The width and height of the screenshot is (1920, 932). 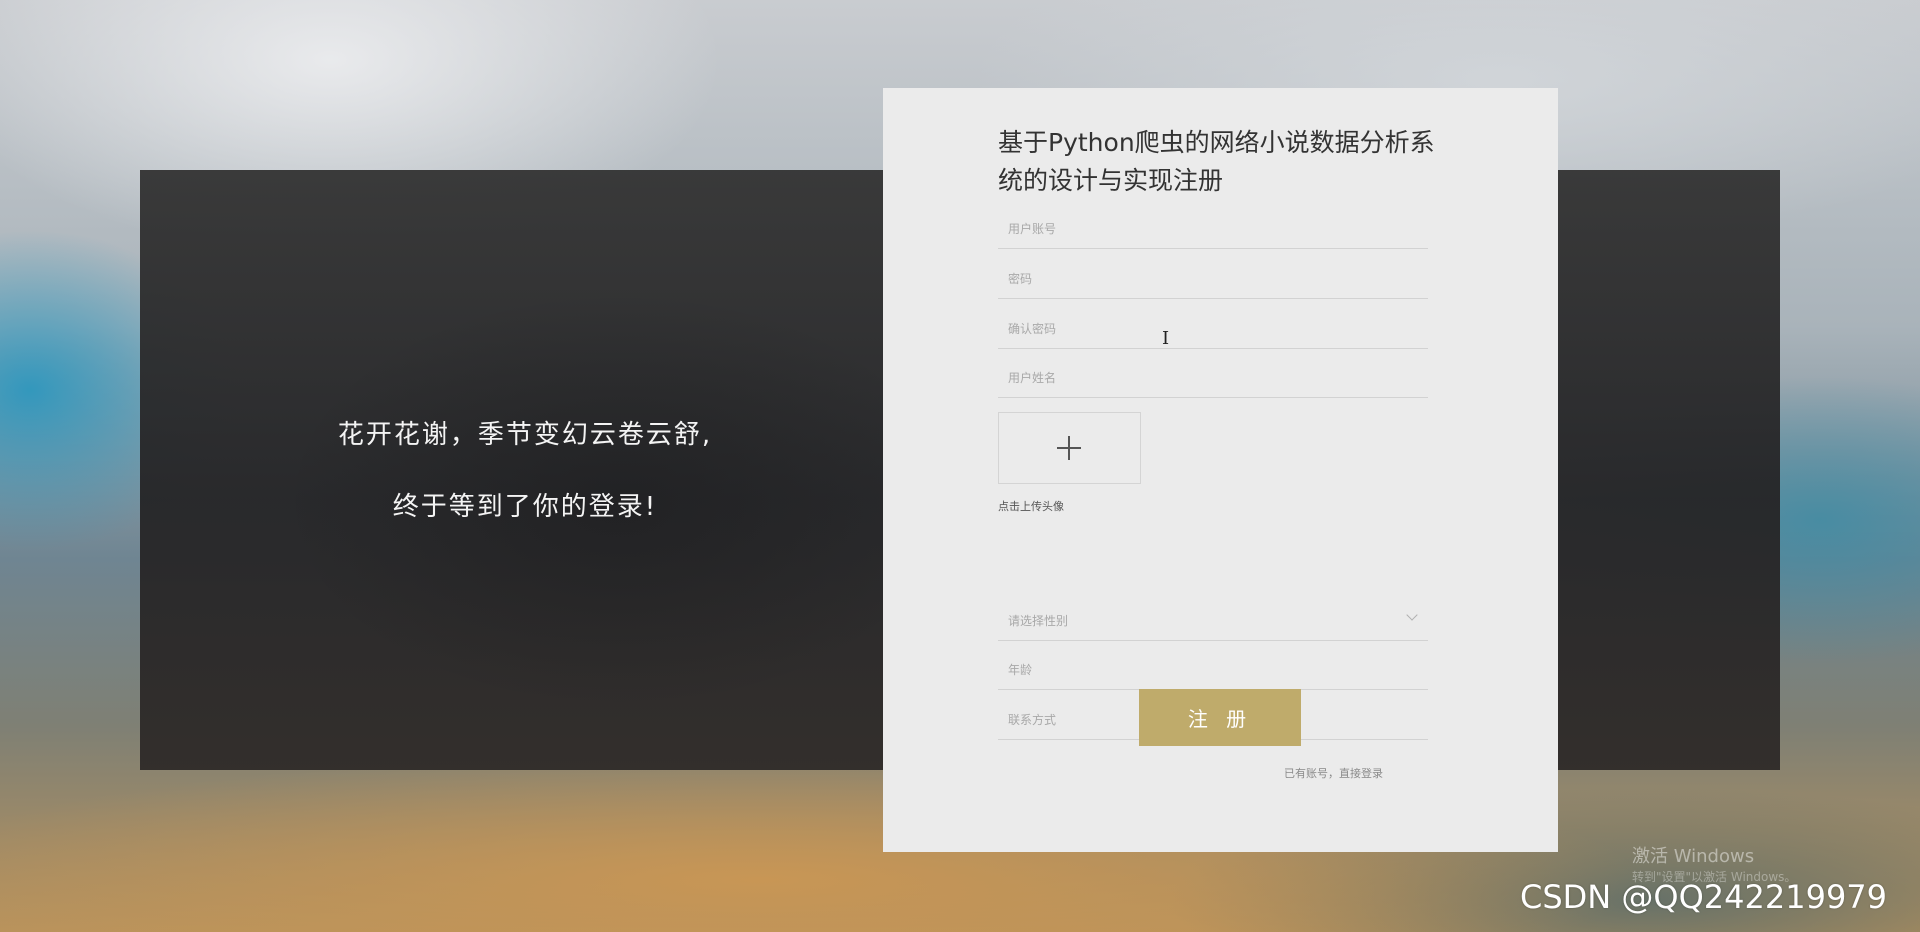 I want to click on name-input, so click(x=1213, y=378).